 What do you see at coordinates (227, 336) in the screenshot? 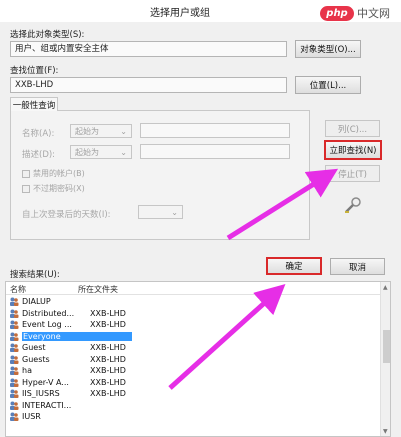
I see `arrow-to-ok` at bounding box center [227, 336].